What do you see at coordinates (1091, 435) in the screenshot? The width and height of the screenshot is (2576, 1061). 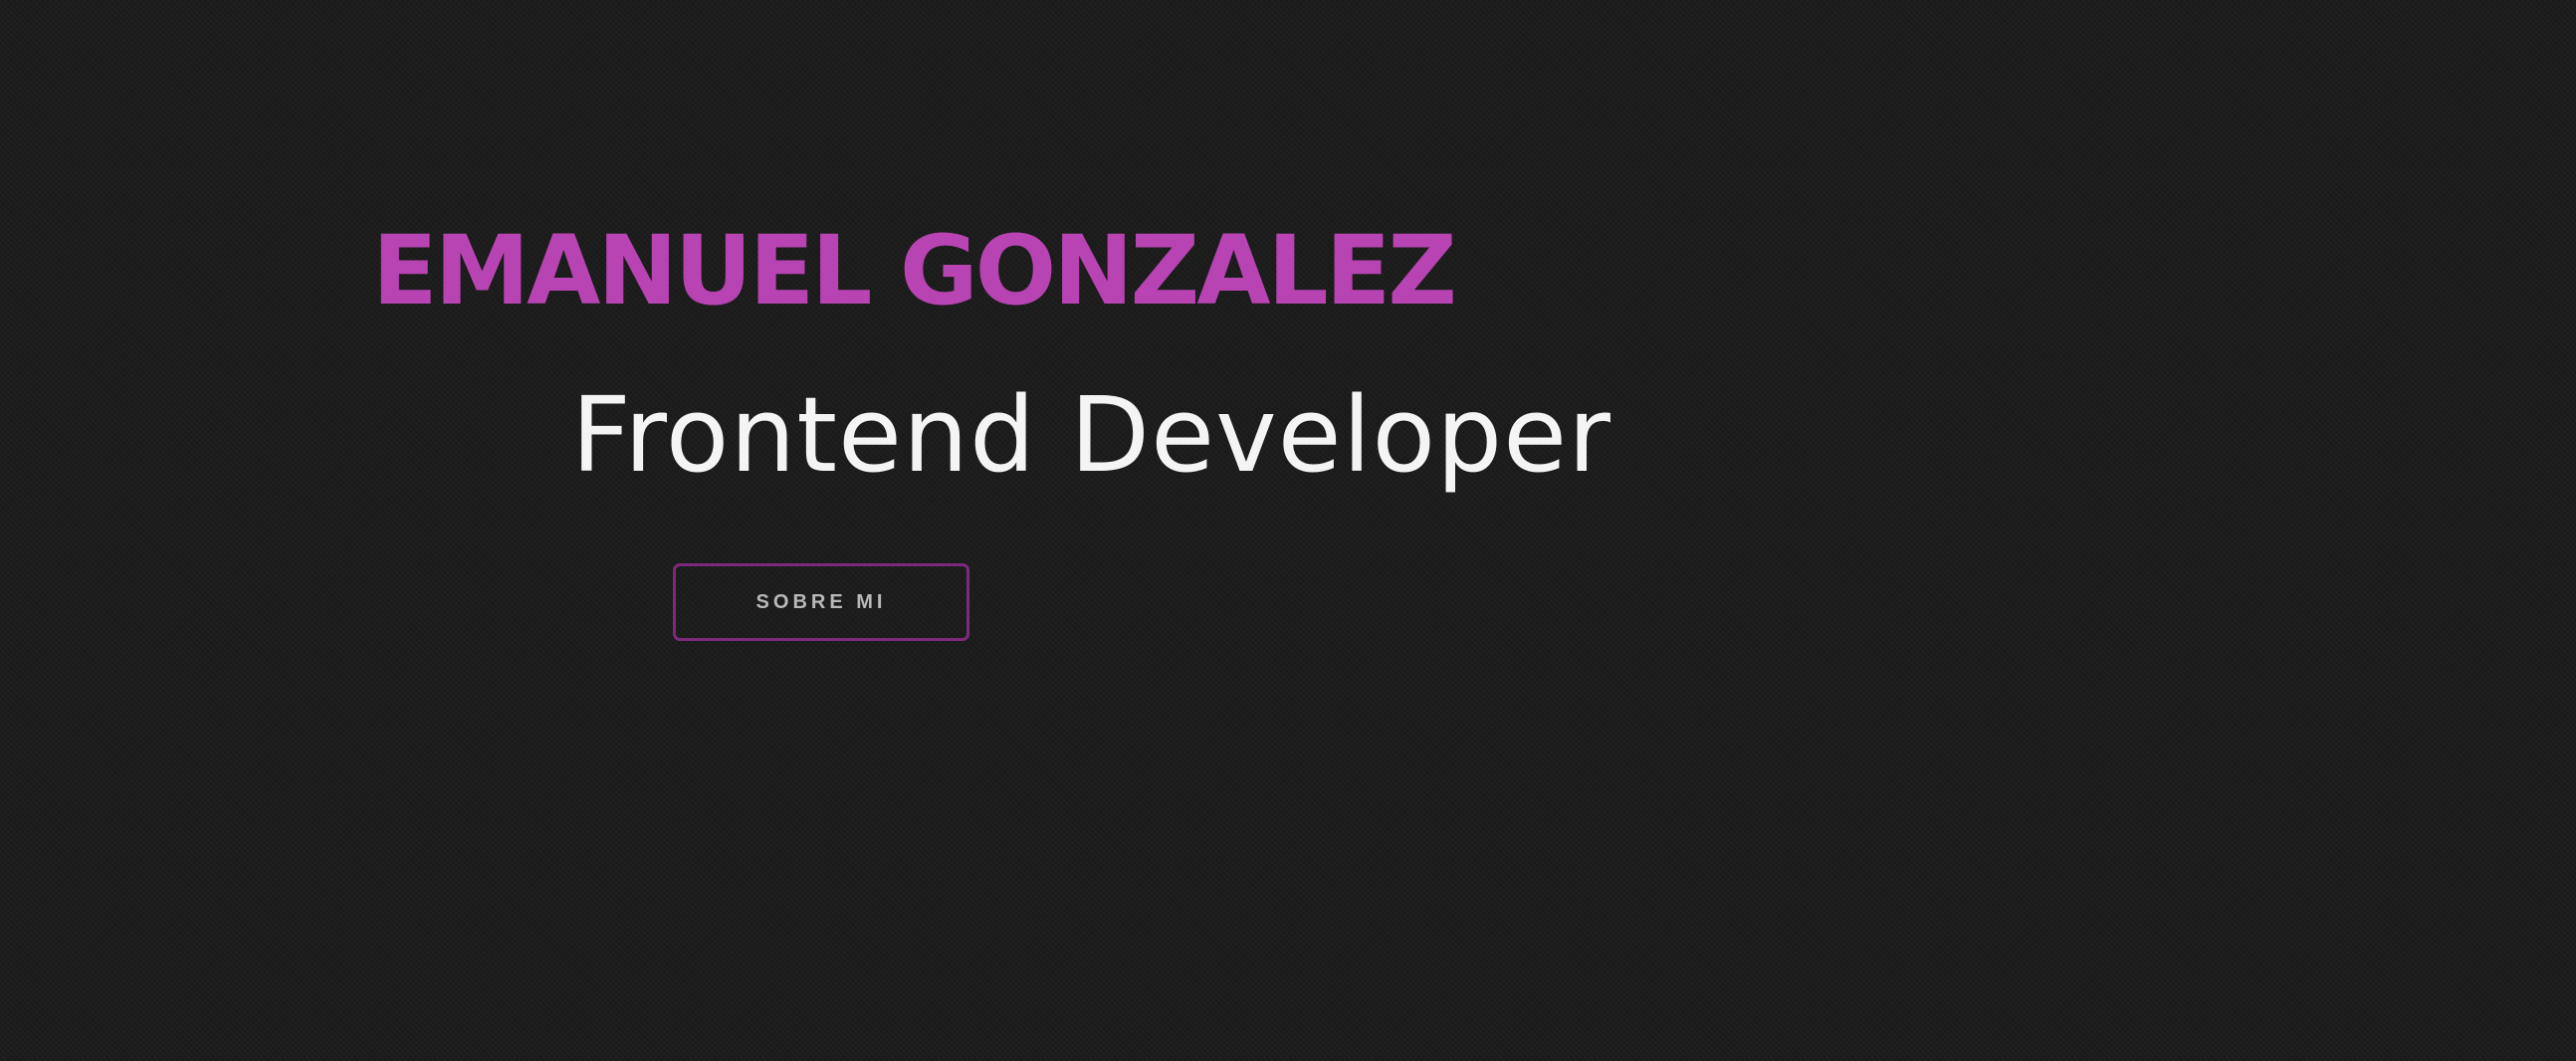 I see `hero-subtitle: Frontend Developer` at bounding box center [1091, 435].